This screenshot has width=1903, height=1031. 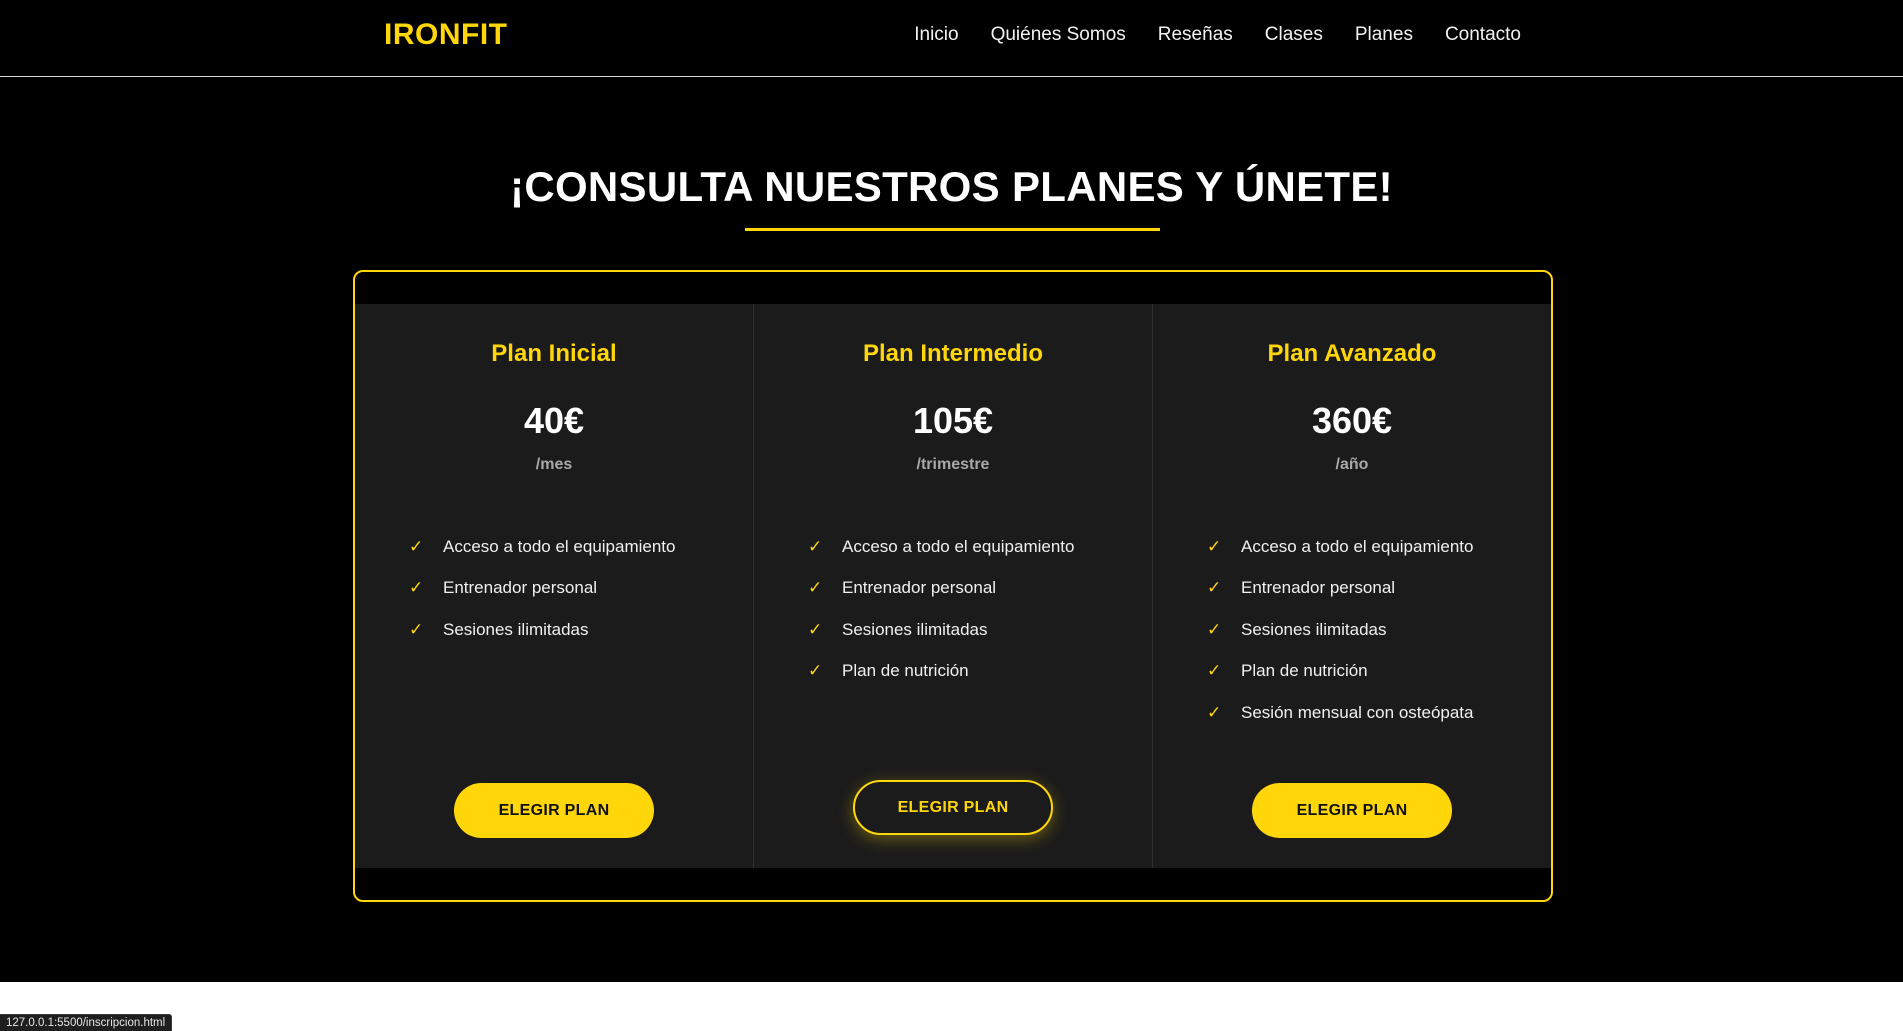 I want to click on feature-item: ✓ Sesión mensual con osteópata, so click(x=1340, y=713).